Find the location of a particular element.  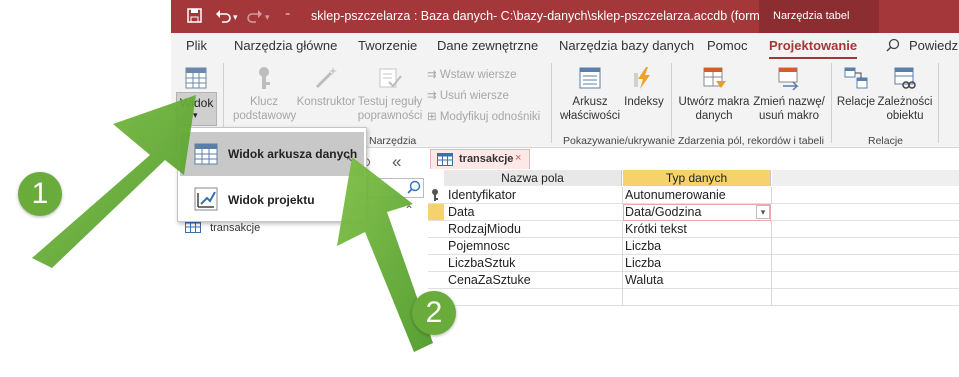

step-badge-2: 2 is located at coordinates (434, 313).